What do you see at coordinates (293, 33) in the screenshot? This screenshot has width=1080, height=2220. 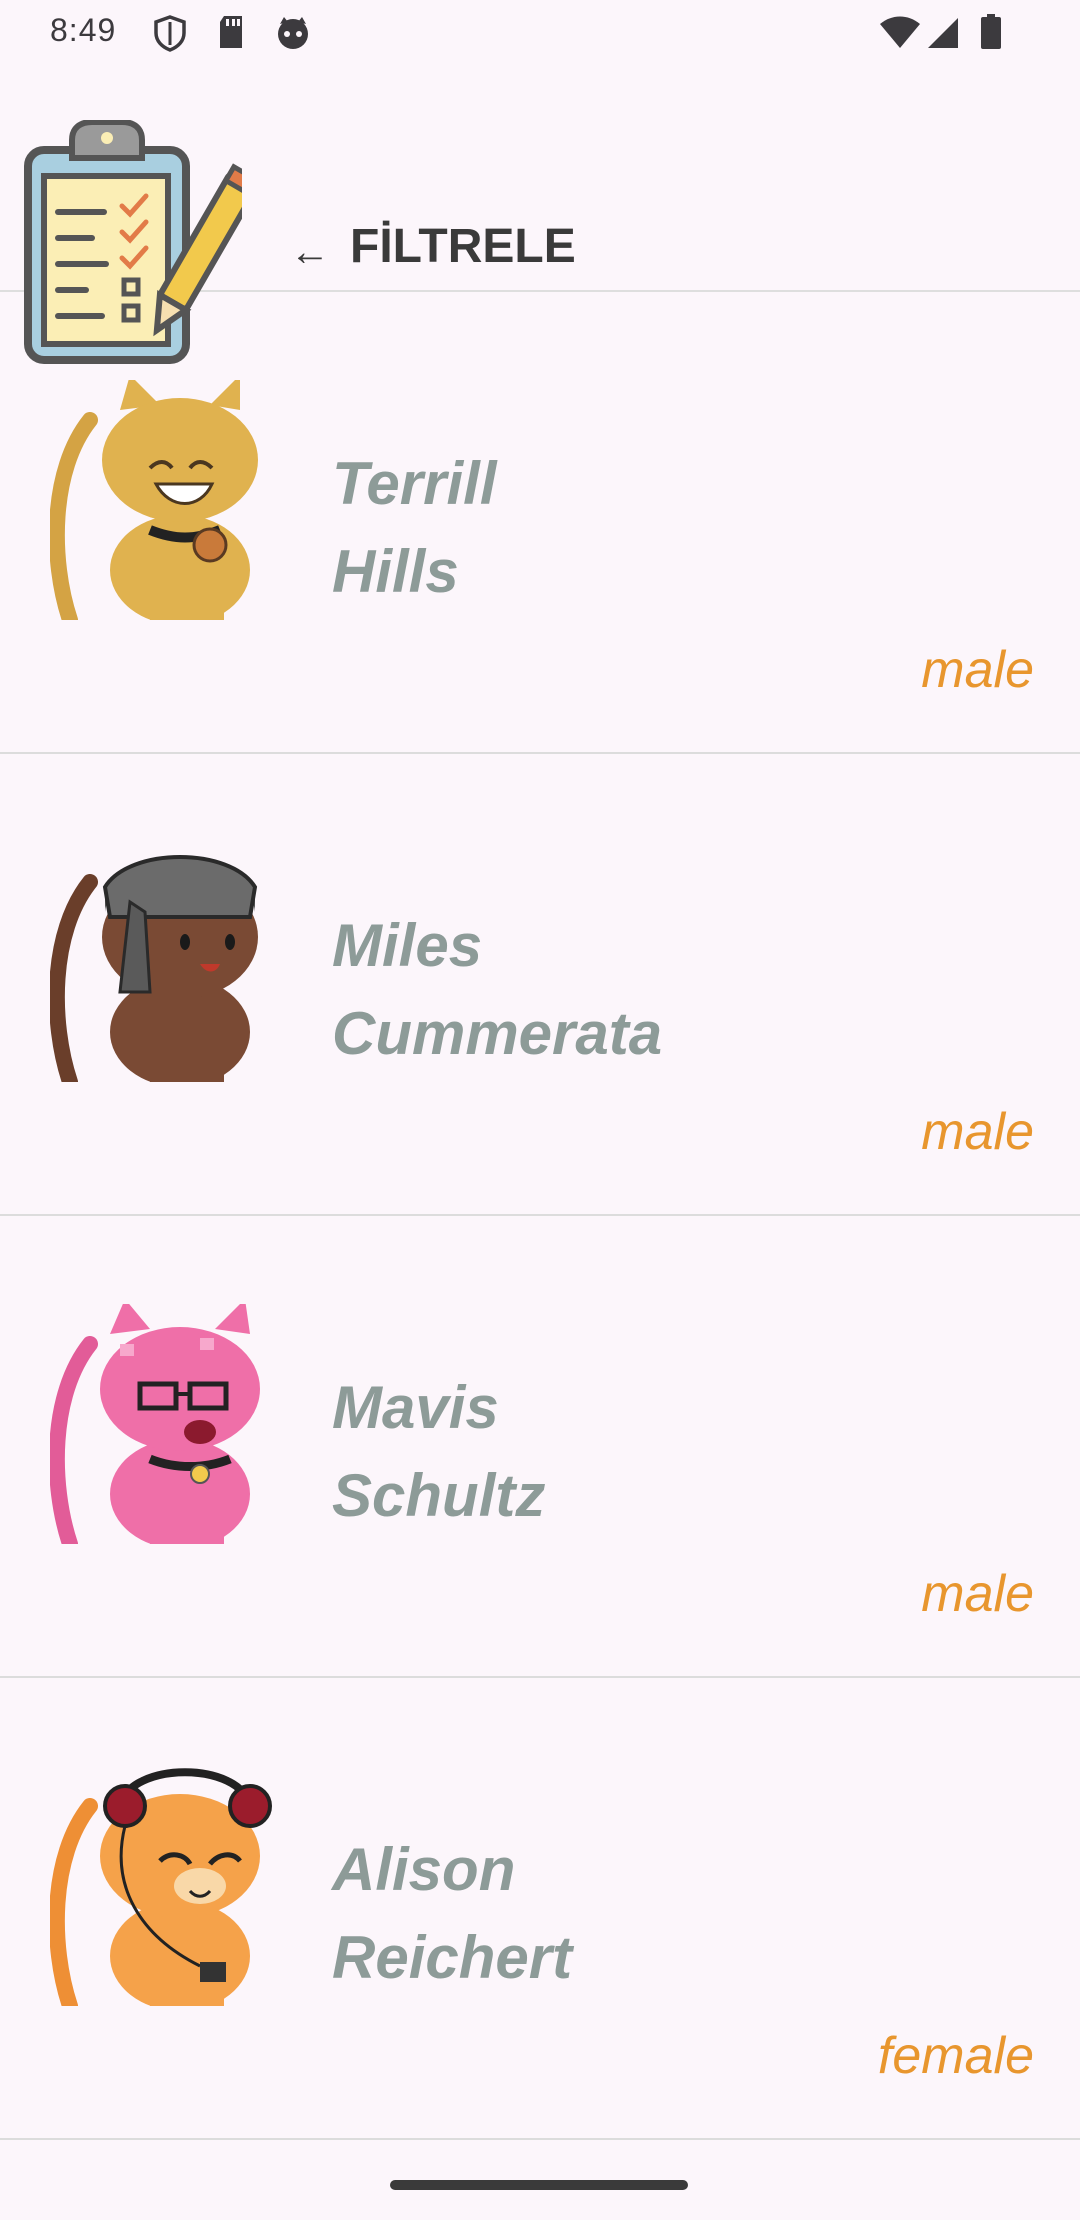 I see `cat-face-icon` at bounding box center [293, 33].